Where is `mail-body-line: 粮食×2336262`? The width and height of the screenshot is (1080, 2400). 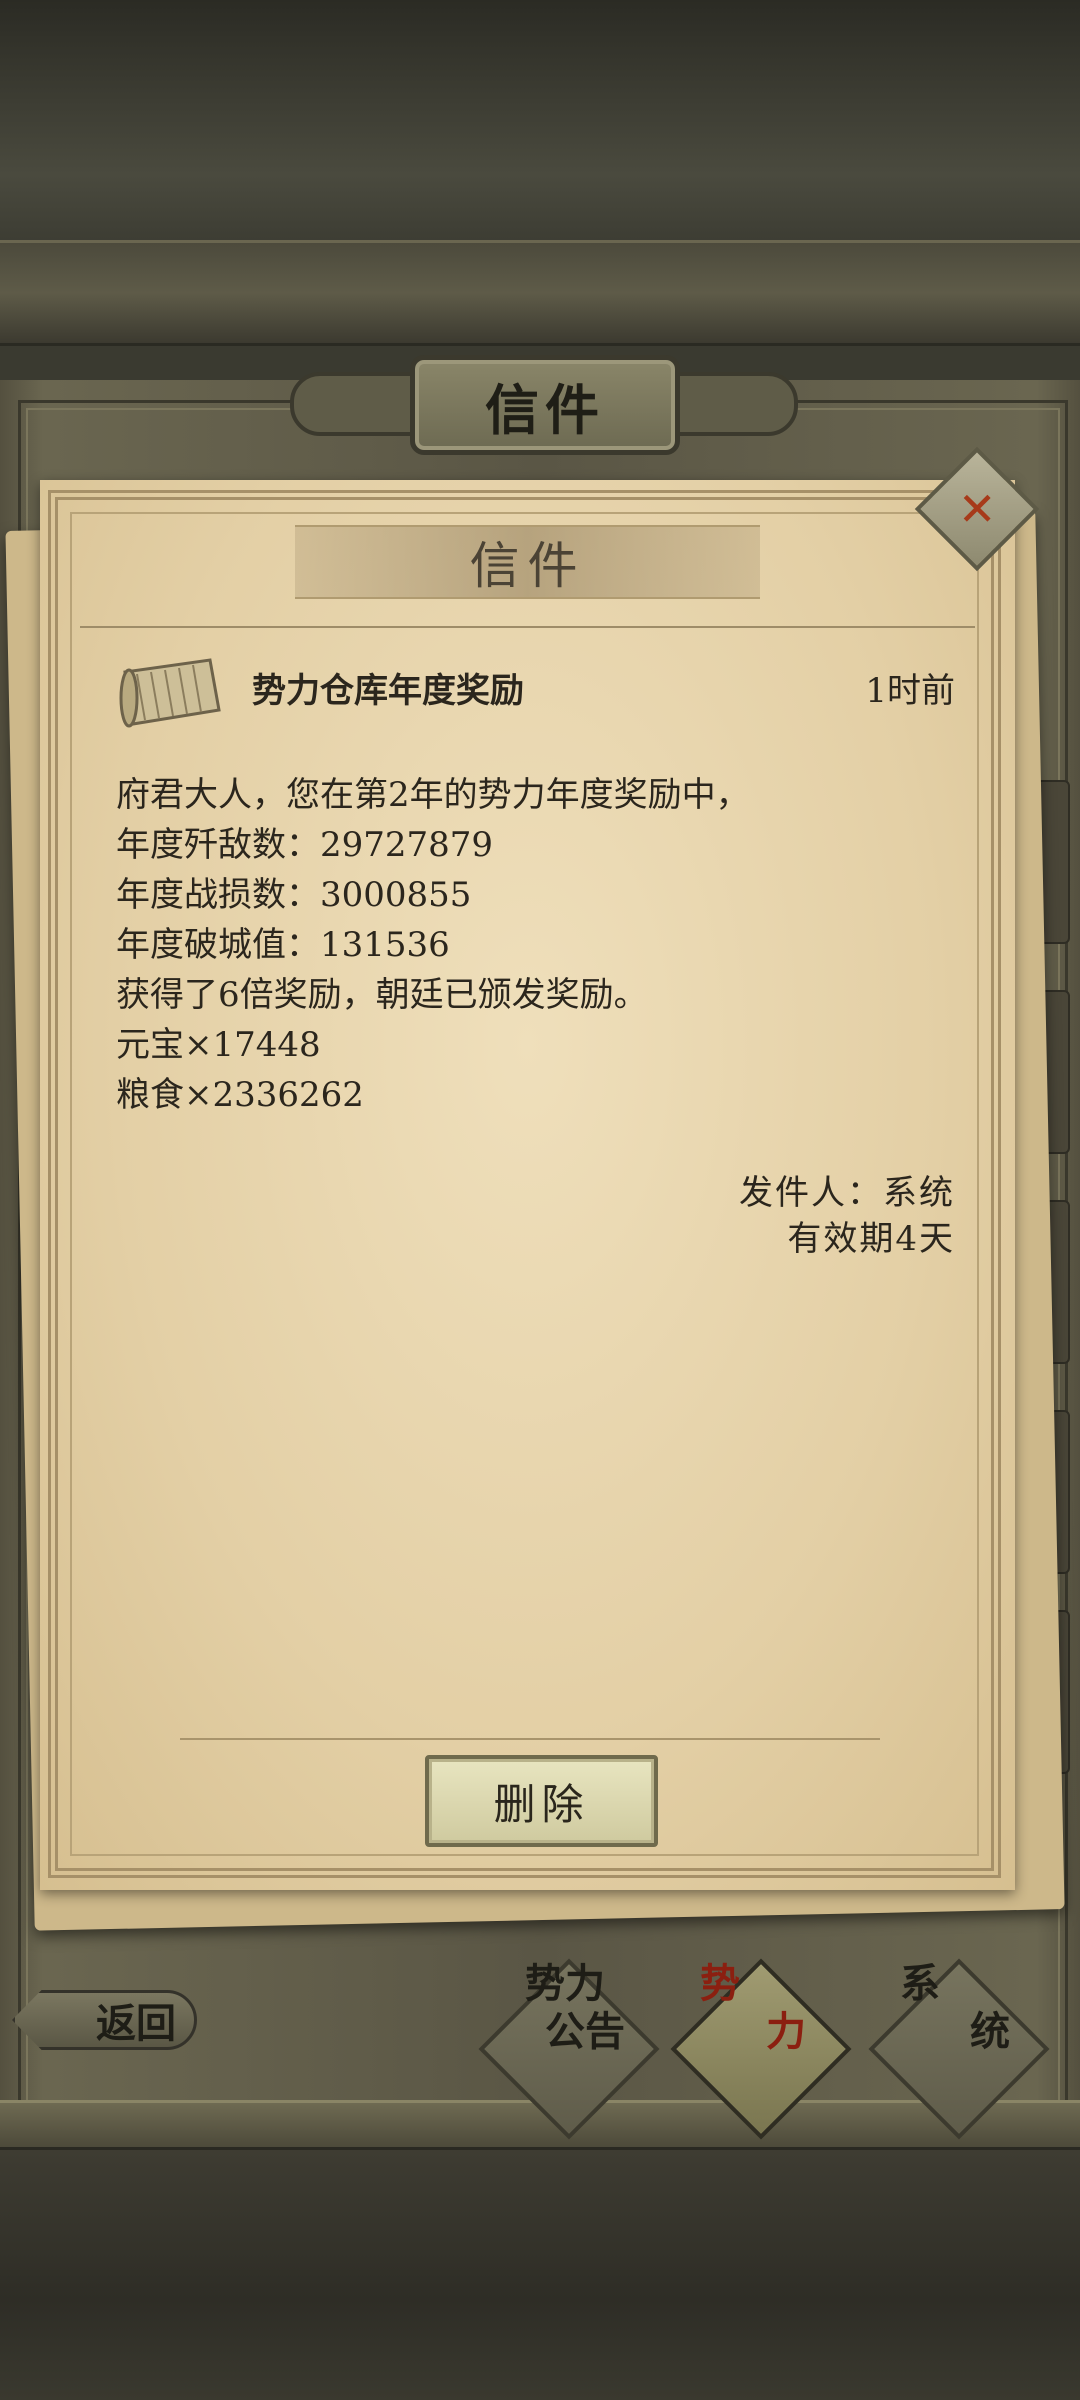
mail-body-line: 粮食×2336262 is located at coordinates (240, 1095).